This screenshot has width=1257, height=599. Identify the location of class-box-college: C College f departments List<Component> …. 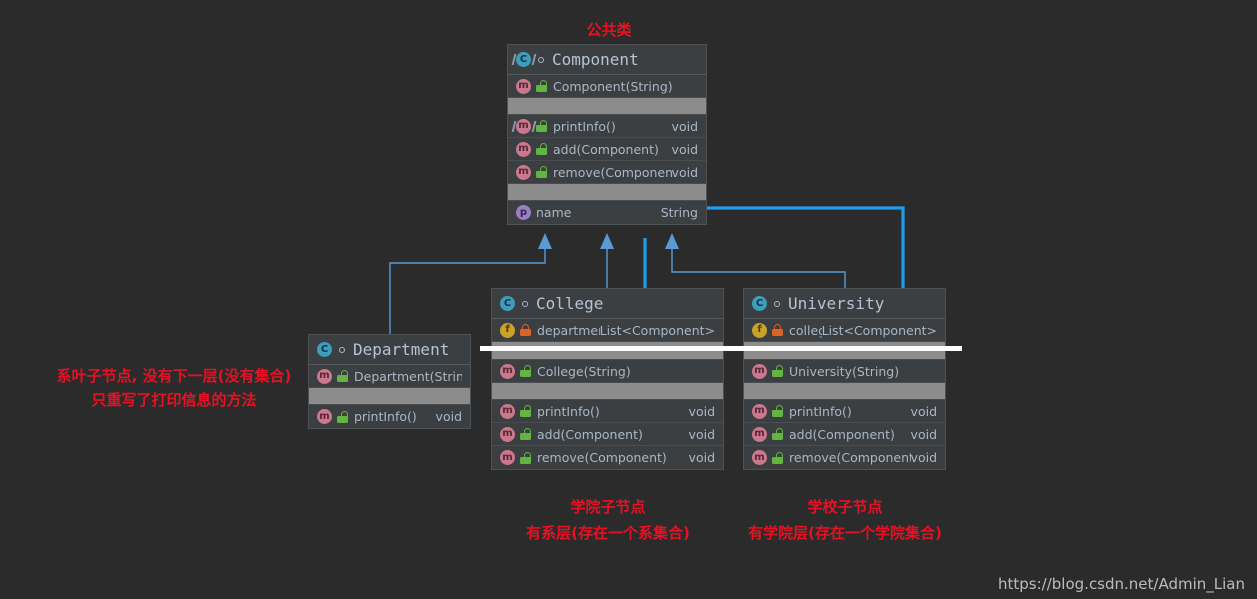
(607, 379).